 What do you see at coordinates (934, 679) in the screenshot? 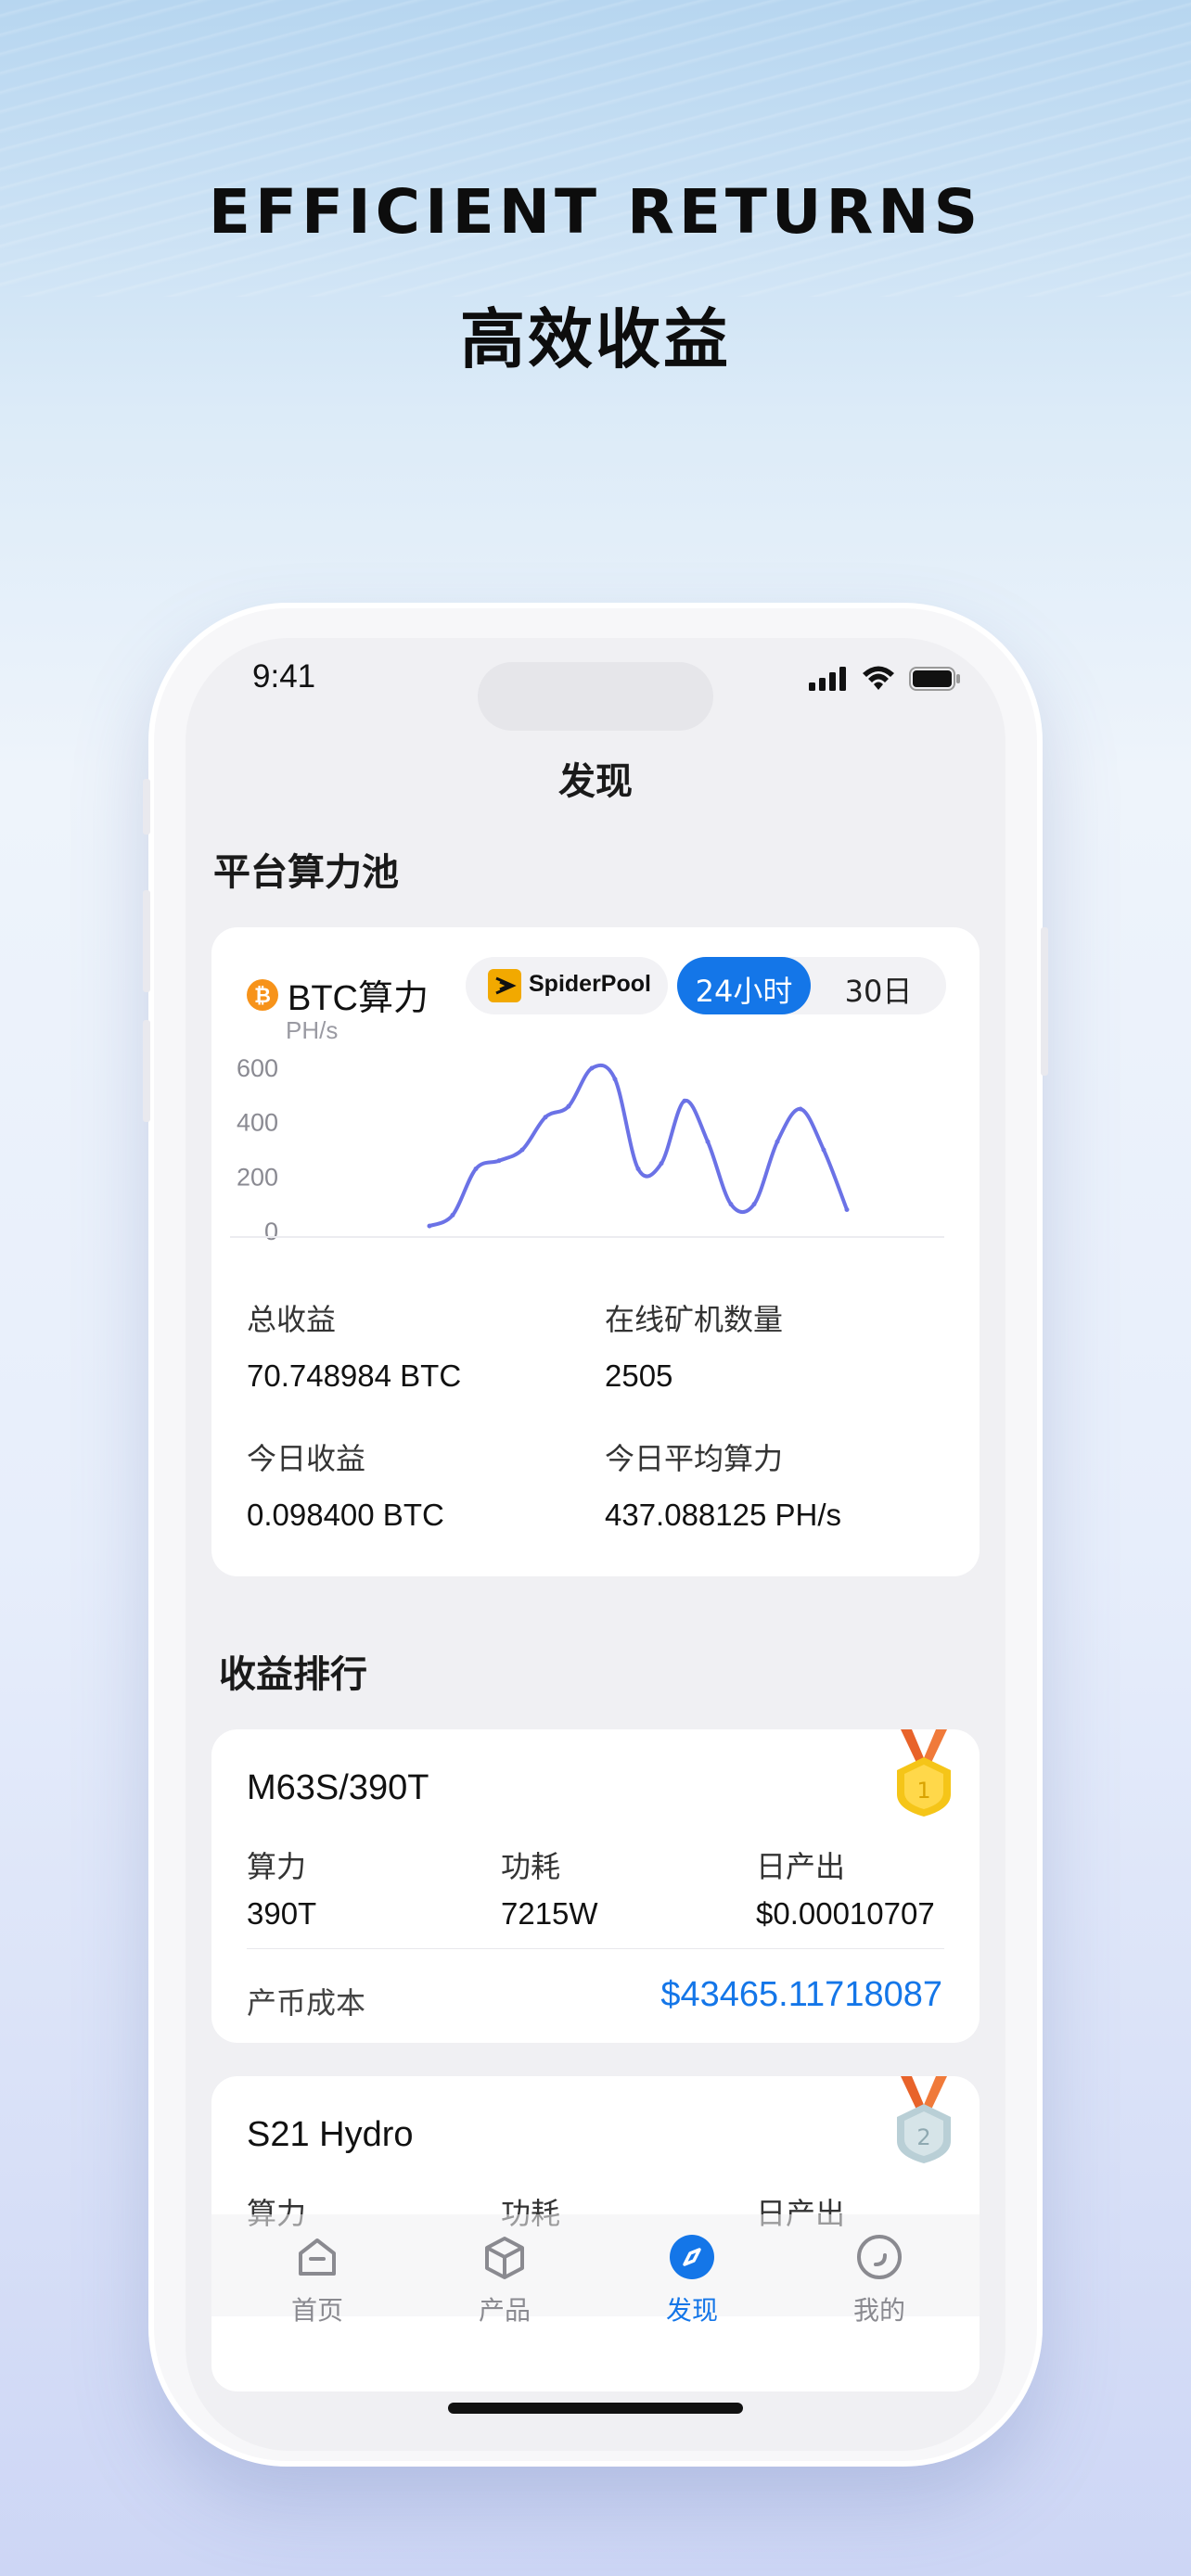
I see `battery-icon` at bounding box center [934, 679].